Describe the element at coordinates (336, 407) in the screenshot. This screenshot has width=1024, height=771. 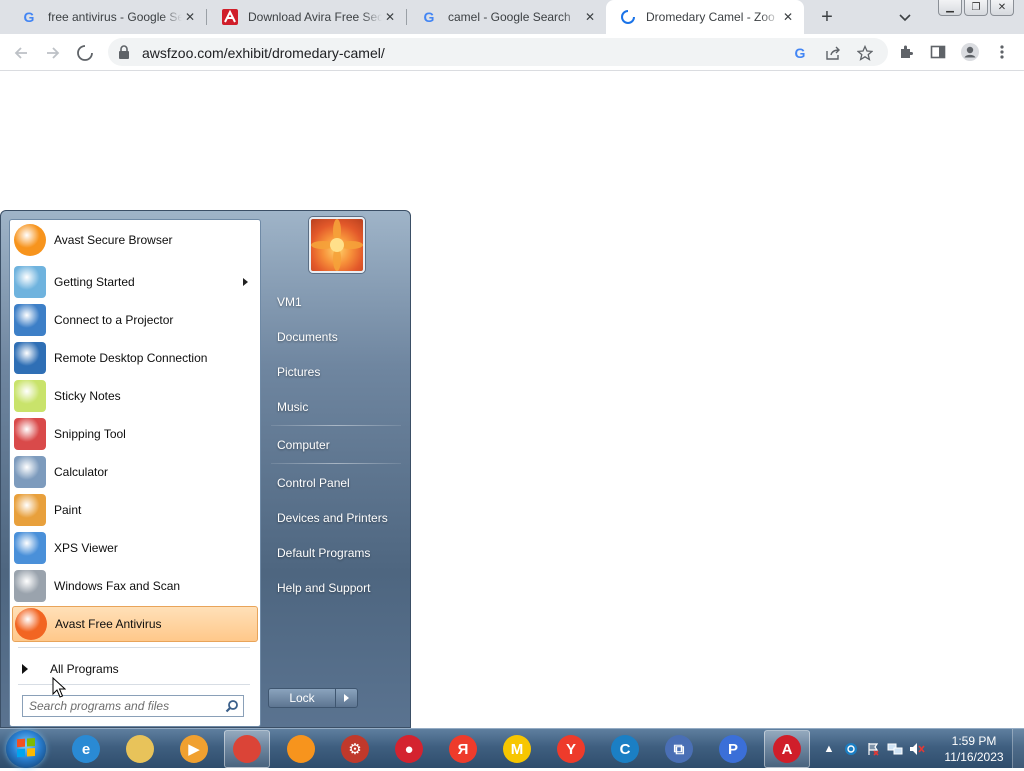
I see `start-link-music: Music` at that location.